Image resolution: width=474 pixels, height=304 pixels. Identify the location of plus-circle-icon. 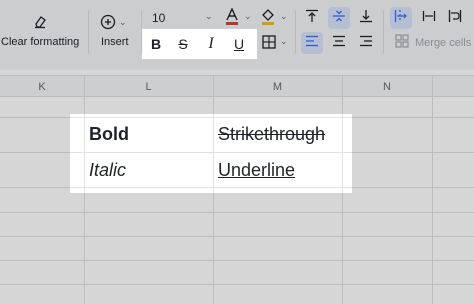
(108, 24).